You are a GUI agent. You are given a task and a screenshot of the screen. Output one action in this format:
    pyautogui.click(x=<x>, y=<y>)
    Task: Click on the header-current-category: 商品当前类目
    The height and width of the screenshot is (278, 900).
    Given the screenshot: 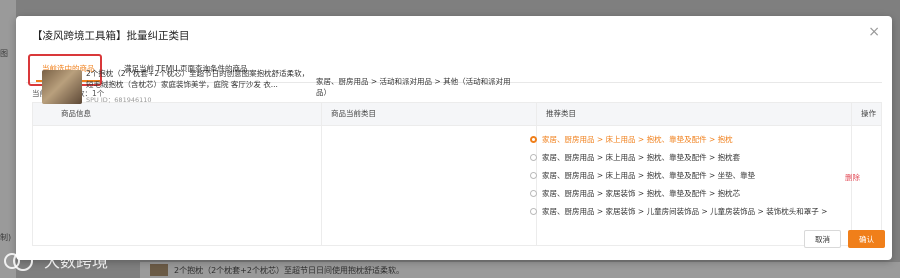 What is the action you would take?
    pyautogui.click(x=353, y=113)
    